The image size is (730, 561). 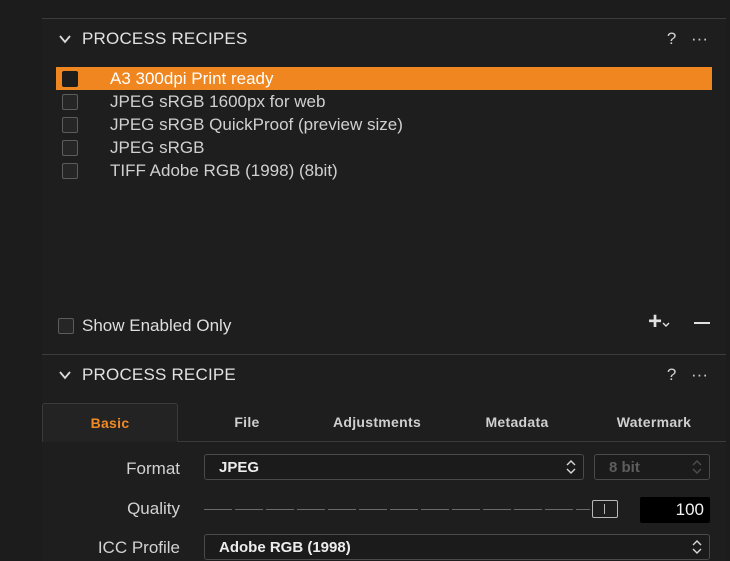 What do you see at coordinates (377, 422) in the screenshot?
I see `tab-adjustments: Adjustments` at bounding box center [377, 422].